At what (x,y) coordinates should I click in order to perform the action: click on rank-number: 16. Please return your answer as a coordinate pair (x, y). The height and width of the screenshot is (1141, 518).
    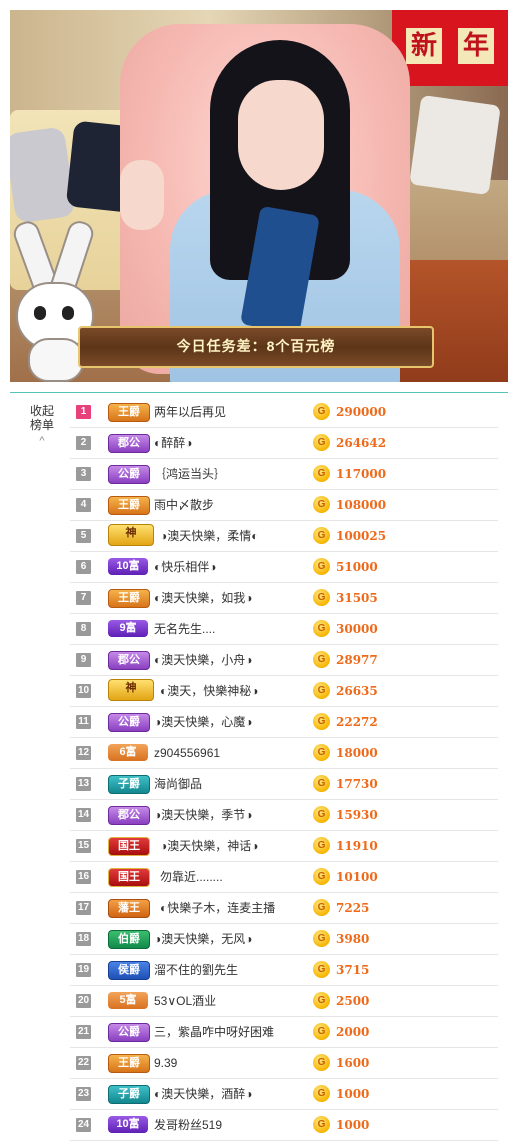
    Looking at the image, I should click on (83, 877).